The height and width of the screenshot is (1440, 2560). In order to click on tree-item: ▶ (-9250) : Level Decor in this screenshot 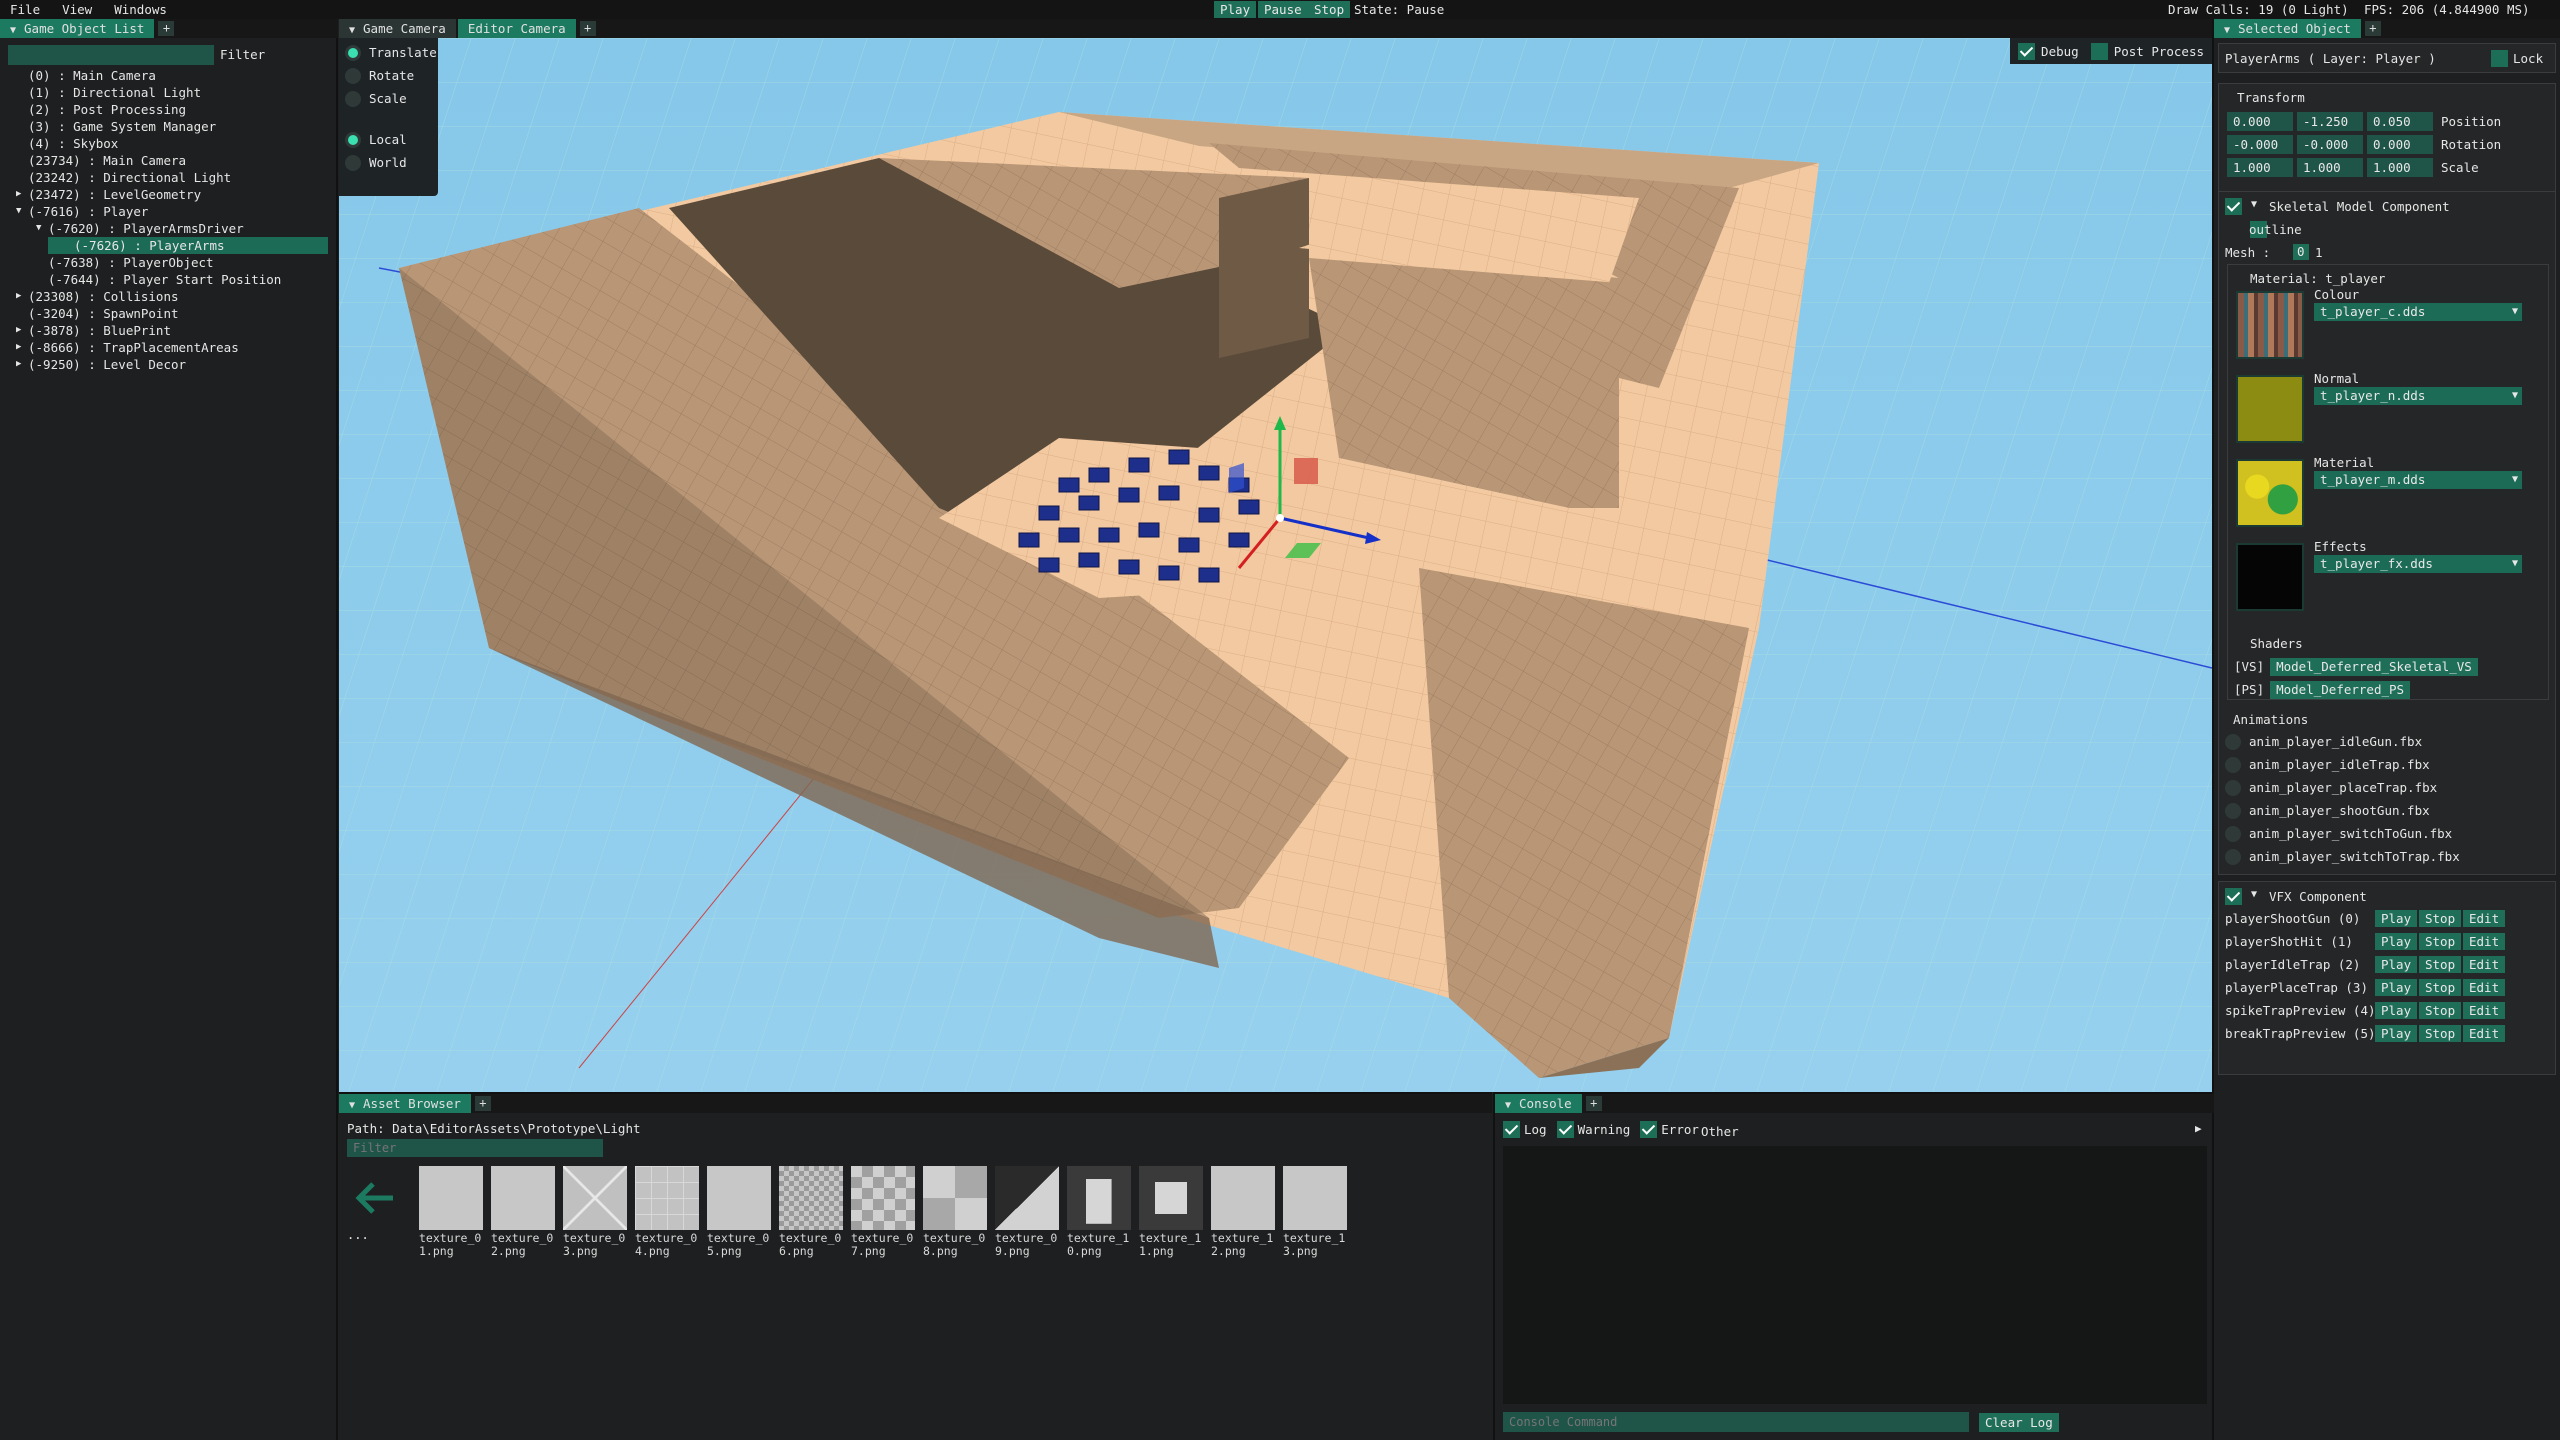, I will do `click(165, 364)`.